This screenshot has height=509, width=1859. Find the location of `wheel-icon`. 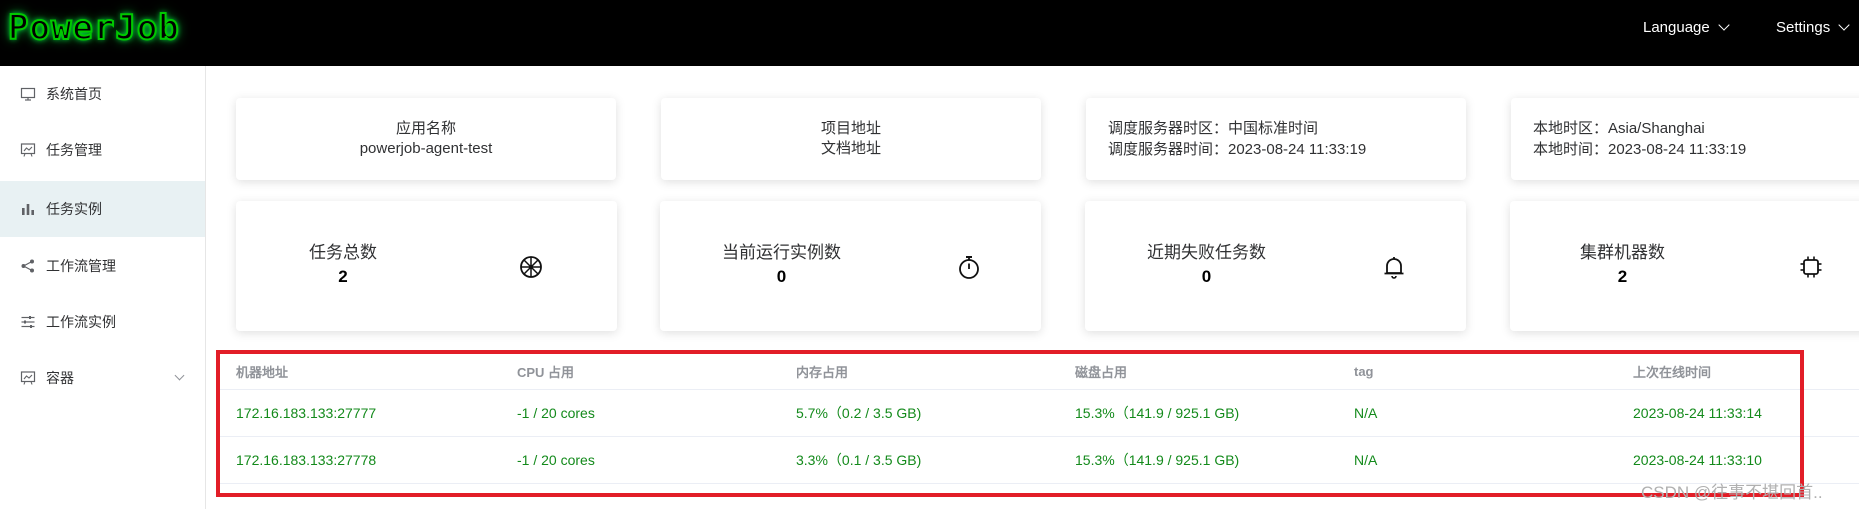

wheel-icon is located at coordinates (531, 267).